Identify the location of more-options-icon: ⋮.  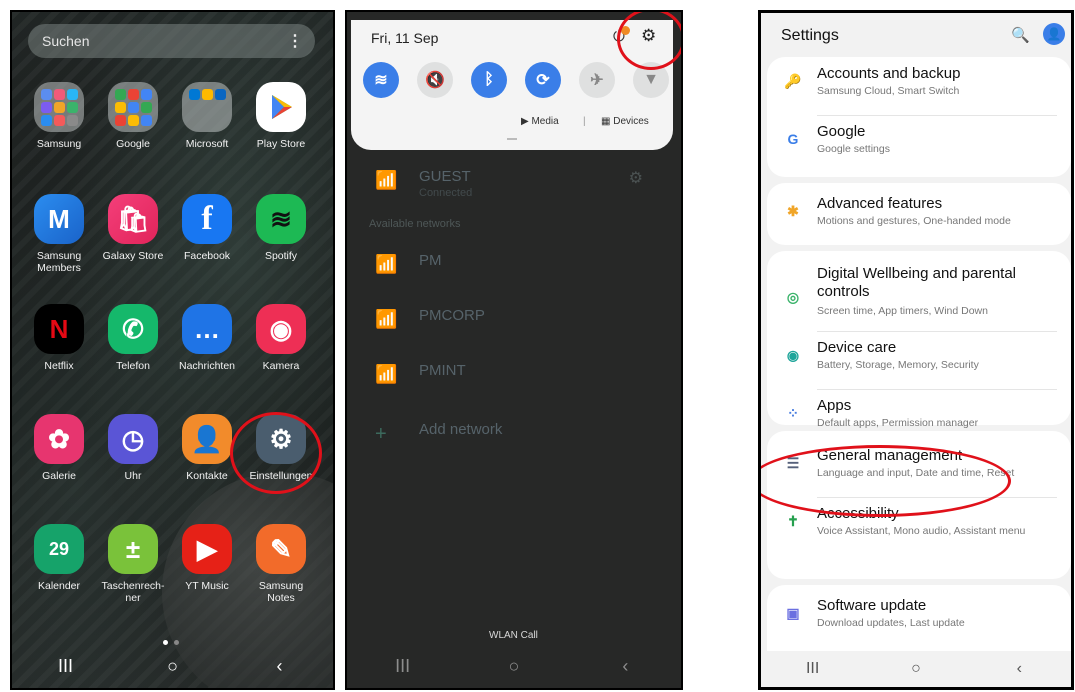
(295, 41).